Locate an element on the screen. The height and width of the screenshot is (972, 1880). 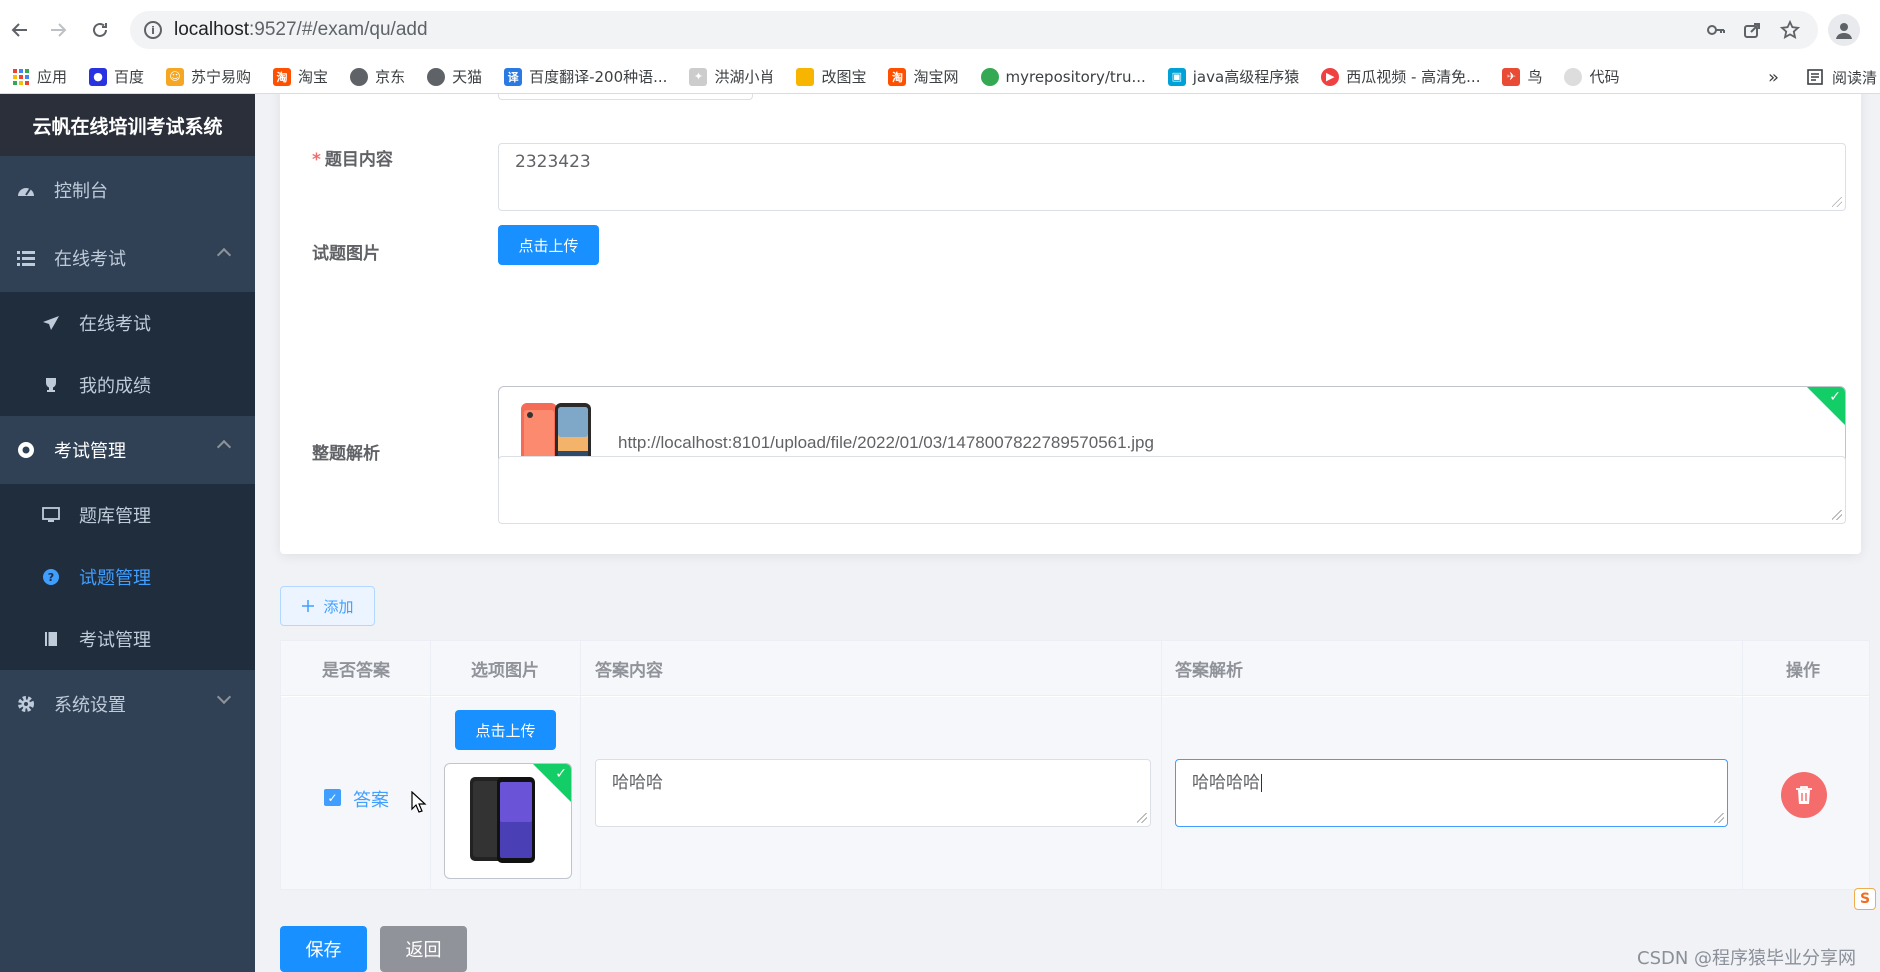
reload-icon is located at coordinates (100, 30).